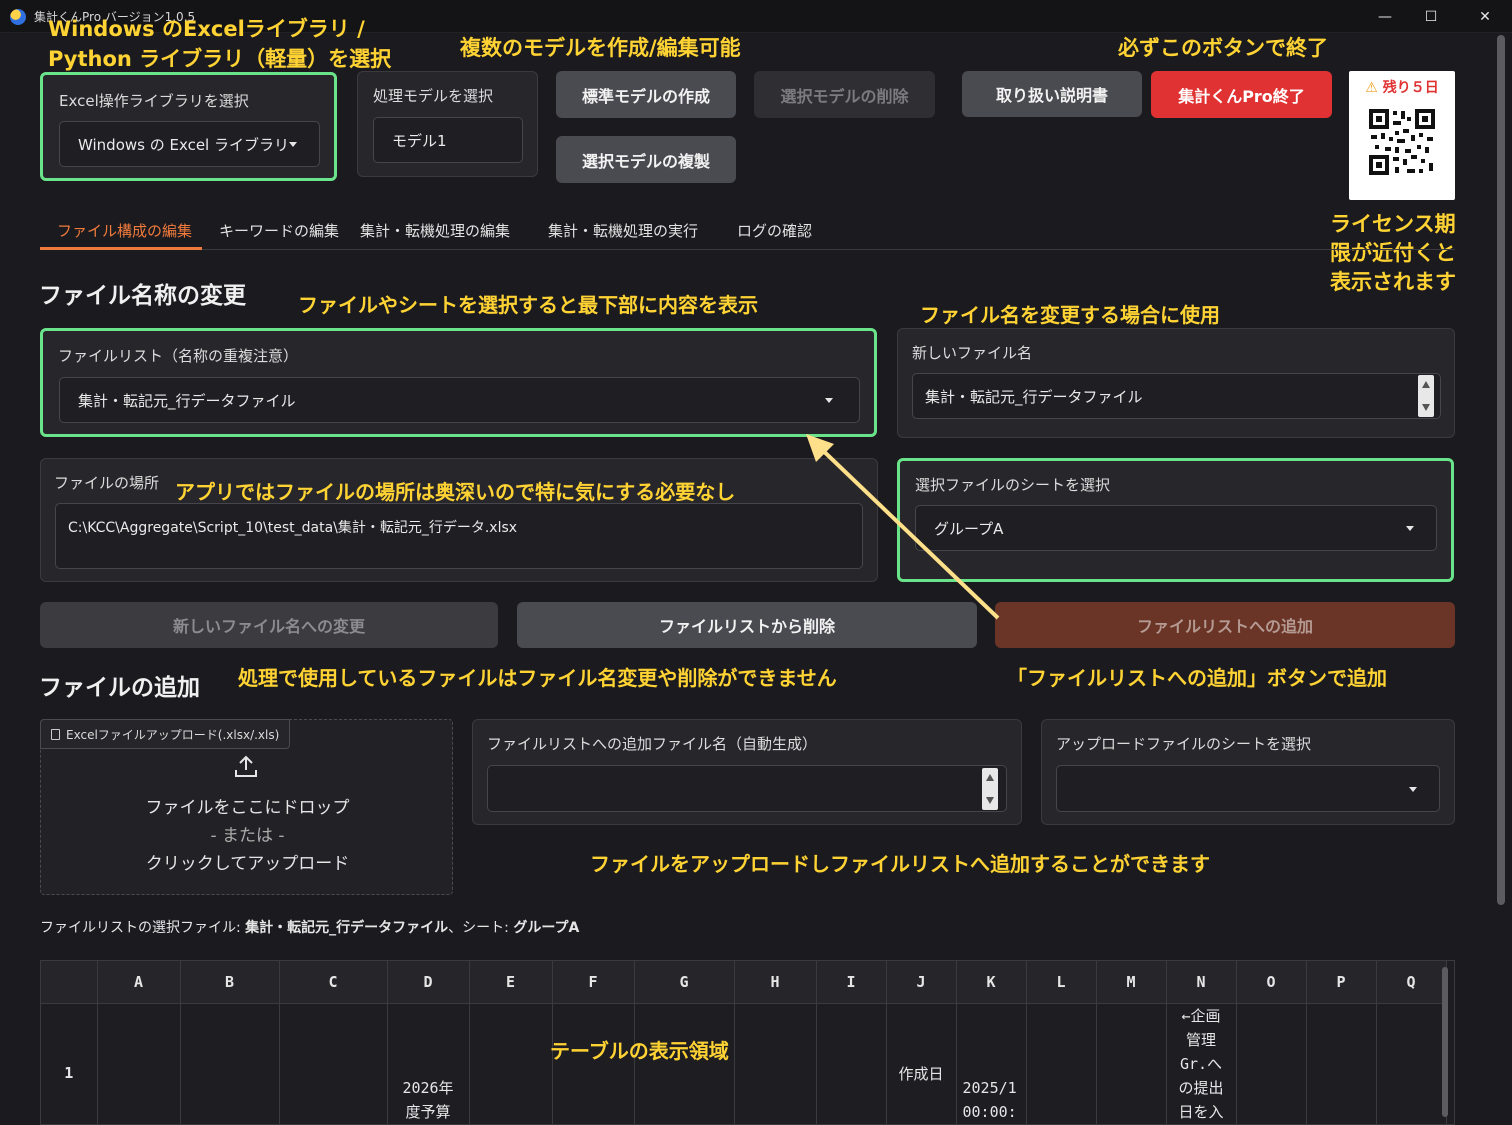  What do you see at coordinates (143, 928) in the screenshot?
I see `selection-status-prefix: ファイルリストの選択ファイル:` at bounding box center [143, 928].